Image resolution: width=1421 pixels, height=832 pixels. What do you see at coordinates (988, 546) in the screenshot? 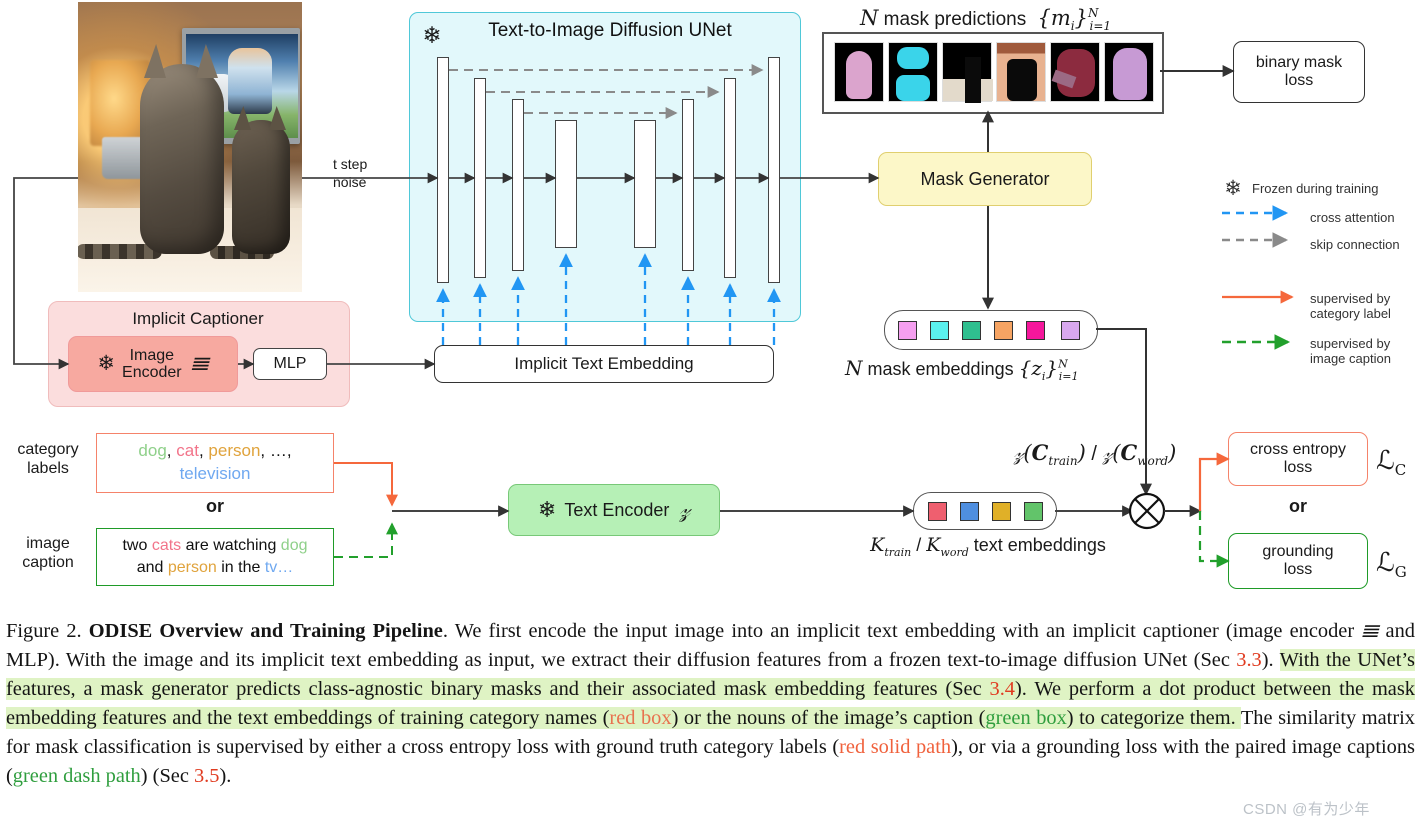
I see `text-embeddings-count-label: Ktrain / Kword text embeddings` at bounding box center [988, 546].